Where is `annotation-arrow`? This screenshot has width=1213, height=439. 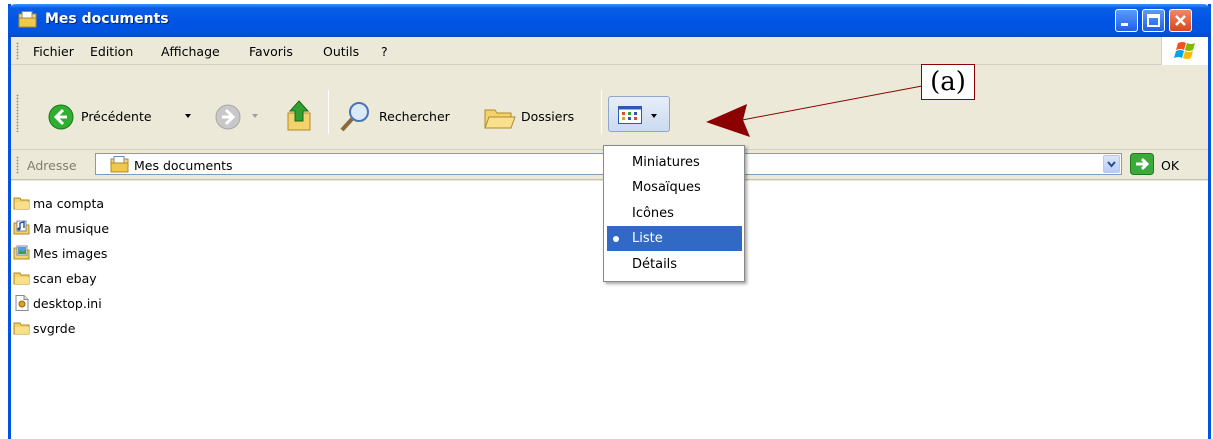 annotation-arrow is located at coordinates (814, 111).